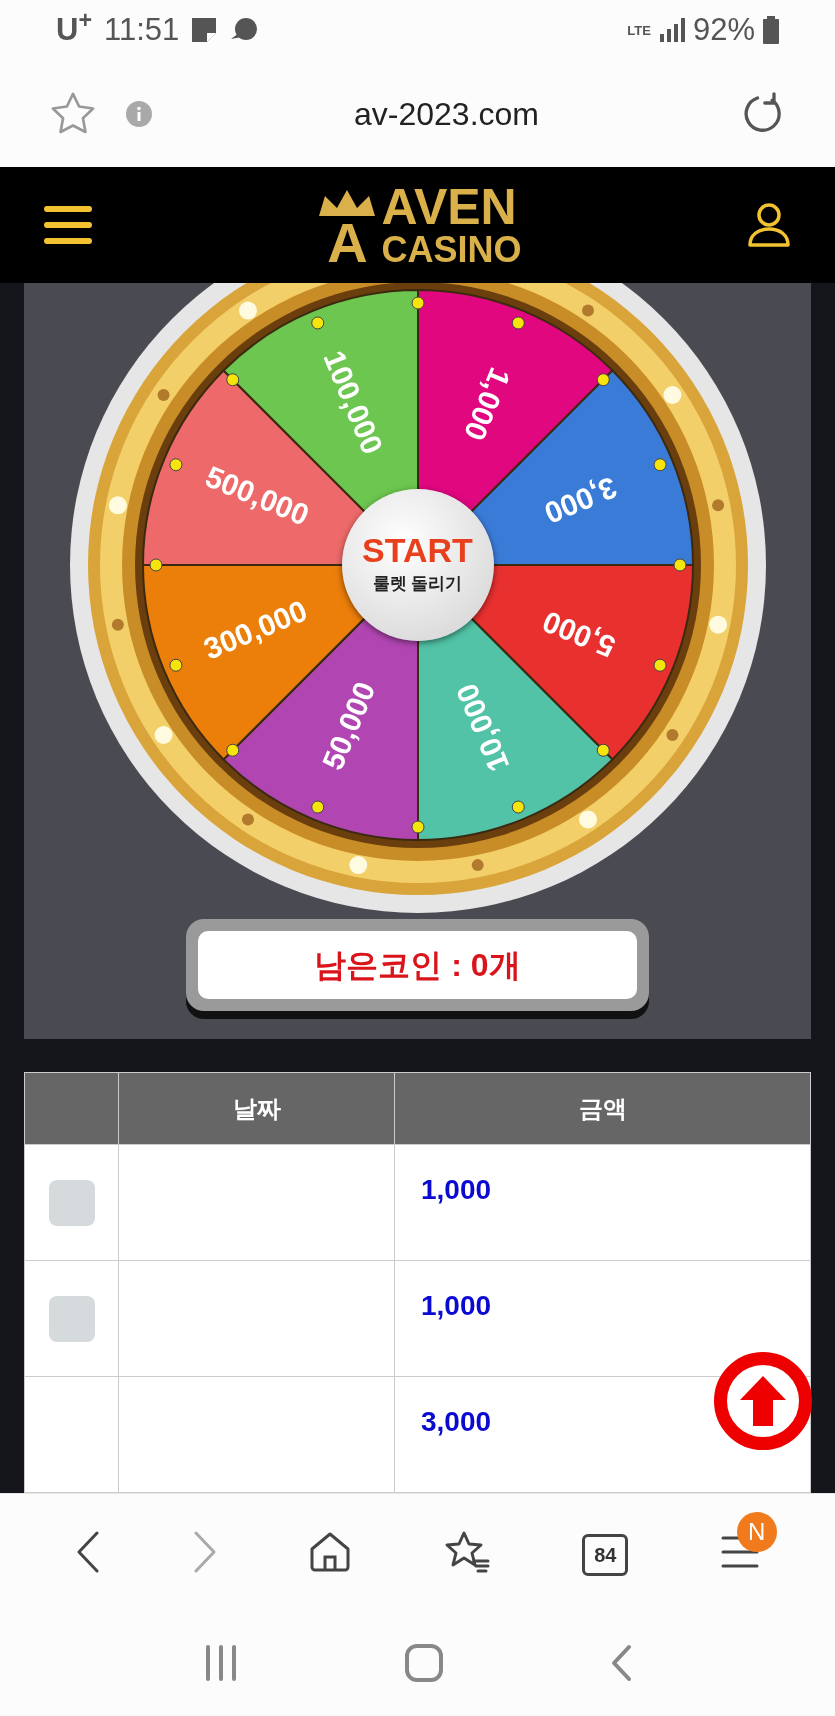 The image size is (835, 1716). I want to click on logo-letter: A, so click(347, 242).